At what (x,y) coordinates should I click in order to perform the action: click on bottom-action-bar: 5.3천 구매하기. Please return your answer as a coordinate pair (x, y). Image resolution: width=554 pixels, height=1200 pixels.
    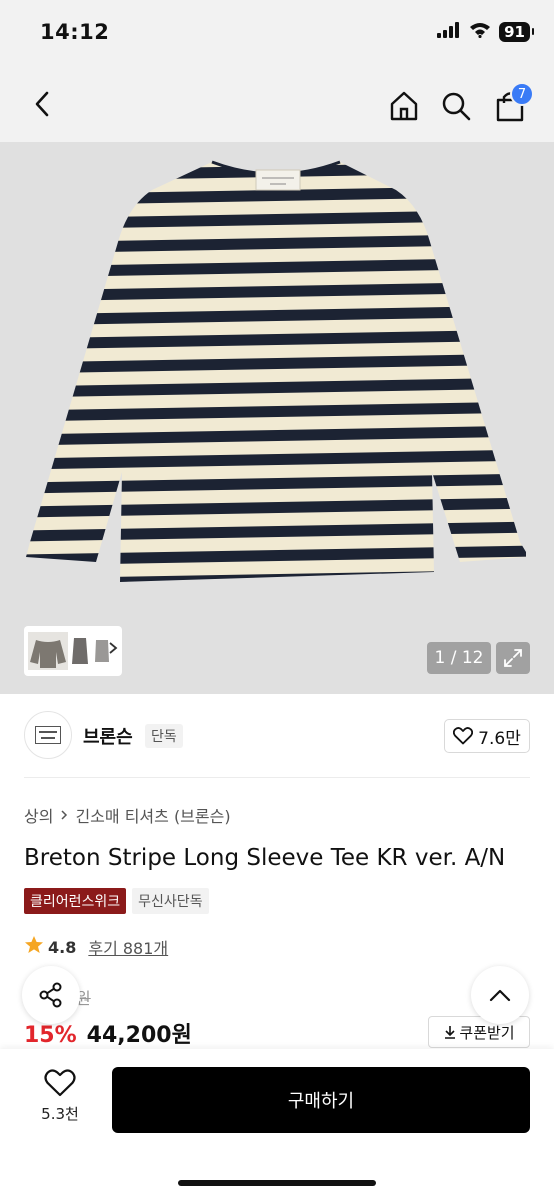
    Looking at the image, I should click on (277, 1124).